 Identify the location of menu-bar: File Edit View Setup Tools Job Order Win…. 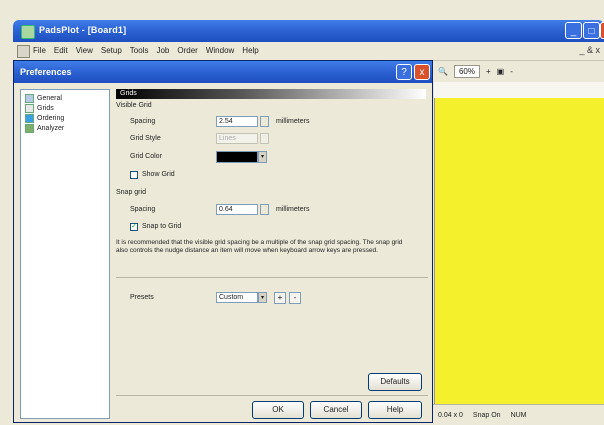
(308, 51).